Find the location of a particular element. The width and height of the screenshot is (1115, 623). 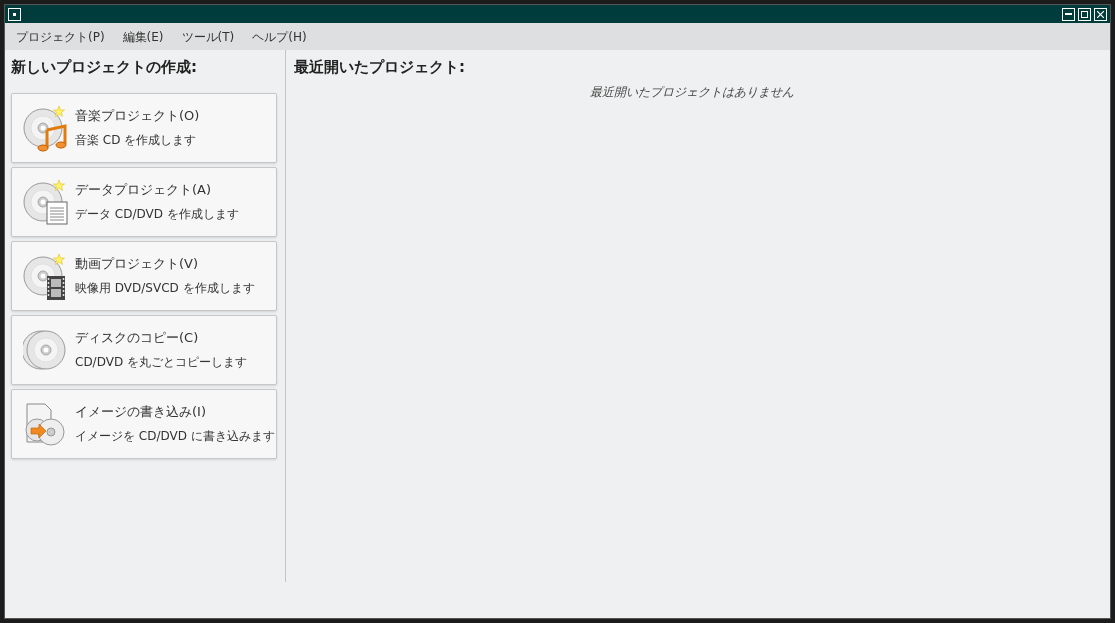

project-type-button: イメージの書き込み(I) イメージを CD/DVD に書き込みます is located at coordinates (144, 423).